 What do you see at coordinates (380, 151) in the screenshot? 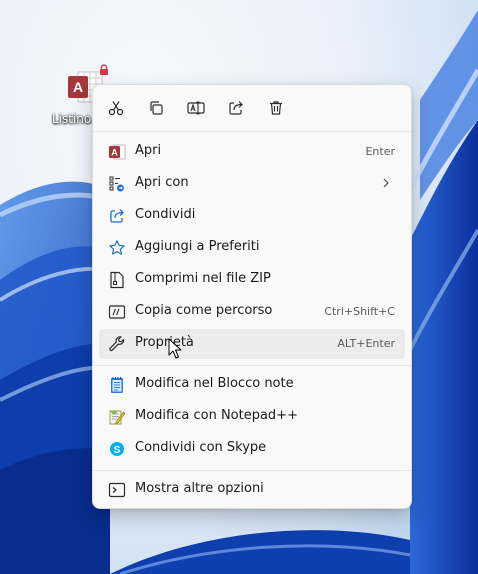
I see `menu-item-shortcut: Enter` at bounding box center [380, 151].